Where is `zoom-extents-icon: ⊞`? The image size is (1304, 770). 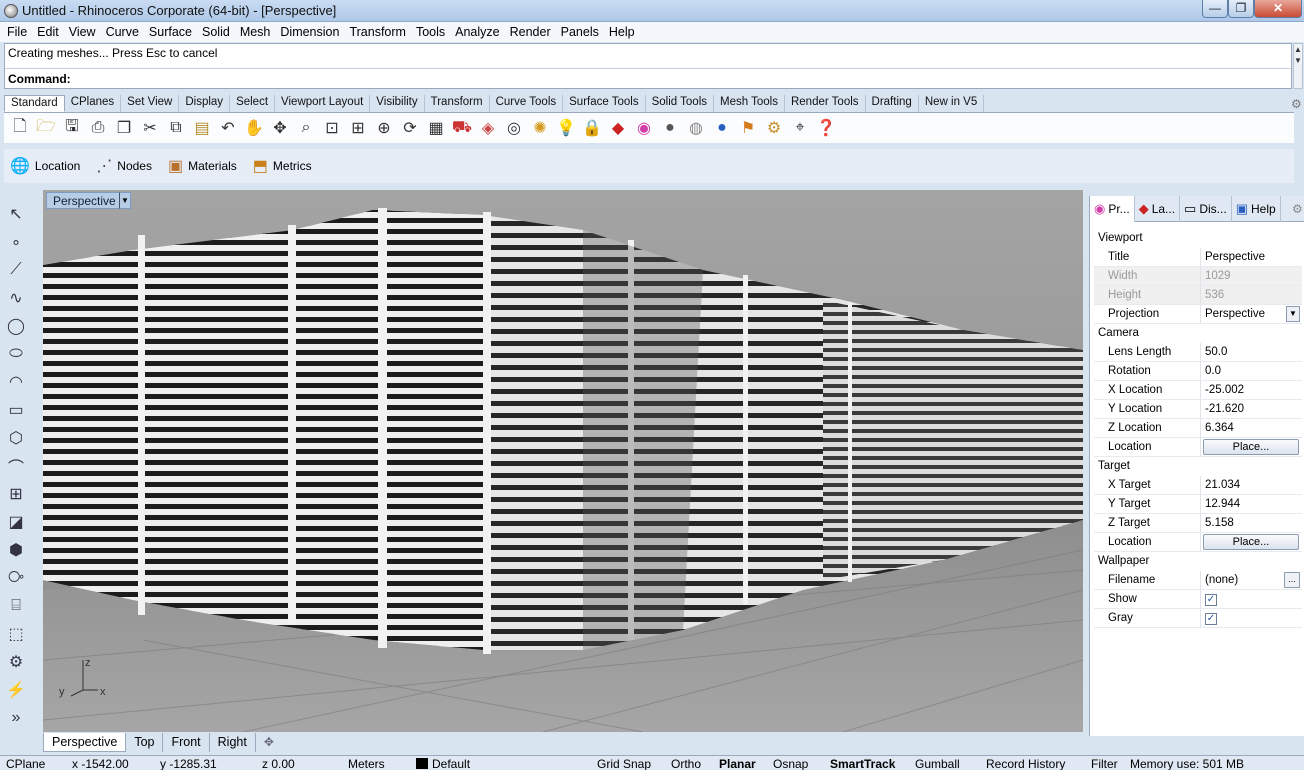
zoom-extents-icon: ⊞ is located at coordinates (358, 128).